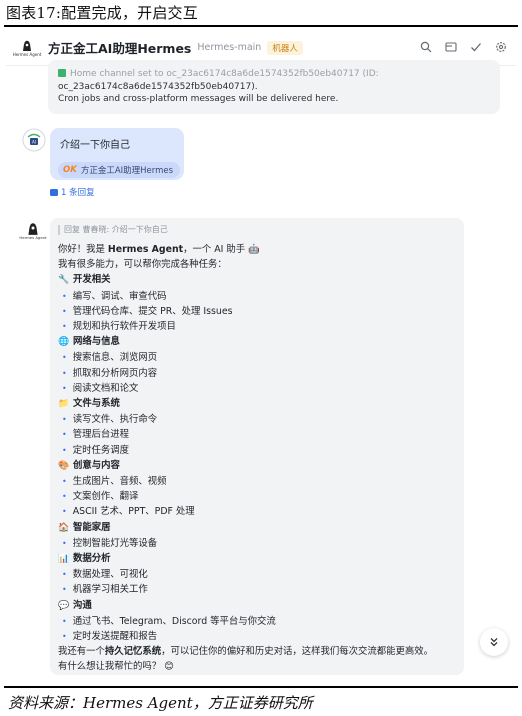  What do you see at coordinates (64, 605) in the screenshot?
I see `section-emoji-icon: 💬` at bounding box center [64, 605].